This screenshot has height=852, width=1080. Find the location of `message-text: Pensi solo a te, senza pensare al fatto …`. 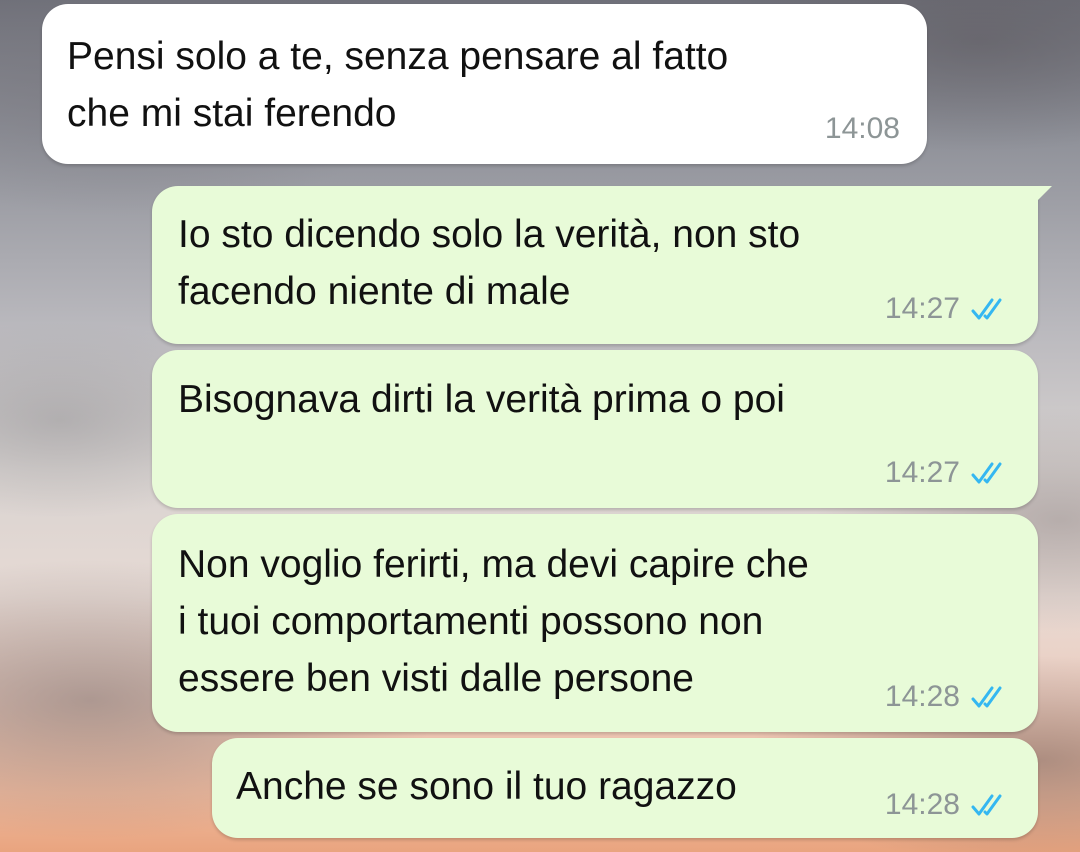

message-text: Pensi solo a te, senza pensare al fatto … is located at coordinates (398, 85).